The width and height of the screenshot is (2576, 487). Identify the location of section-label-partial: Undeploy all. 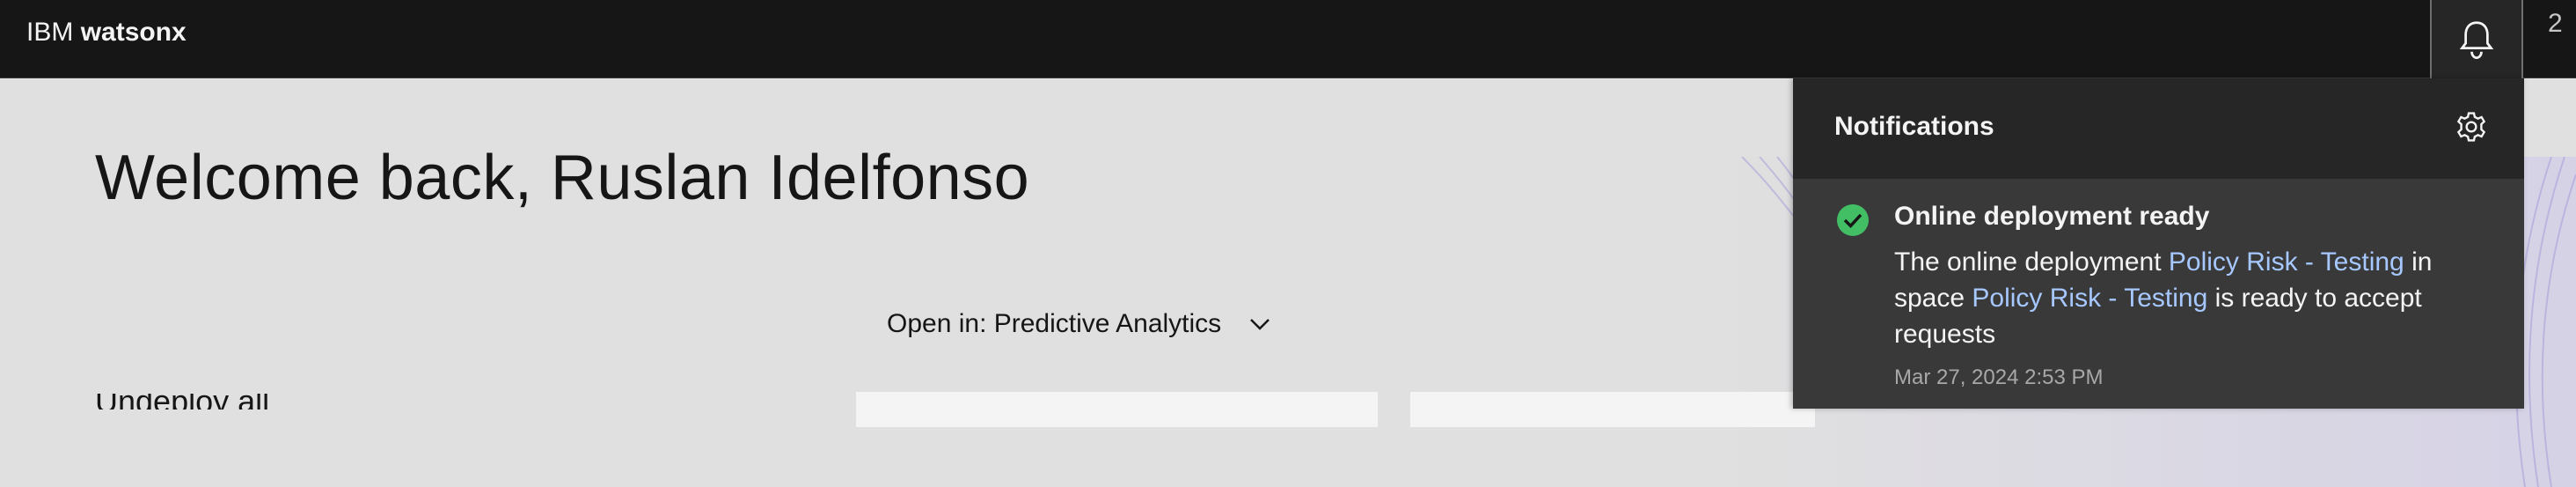
(280, 402).